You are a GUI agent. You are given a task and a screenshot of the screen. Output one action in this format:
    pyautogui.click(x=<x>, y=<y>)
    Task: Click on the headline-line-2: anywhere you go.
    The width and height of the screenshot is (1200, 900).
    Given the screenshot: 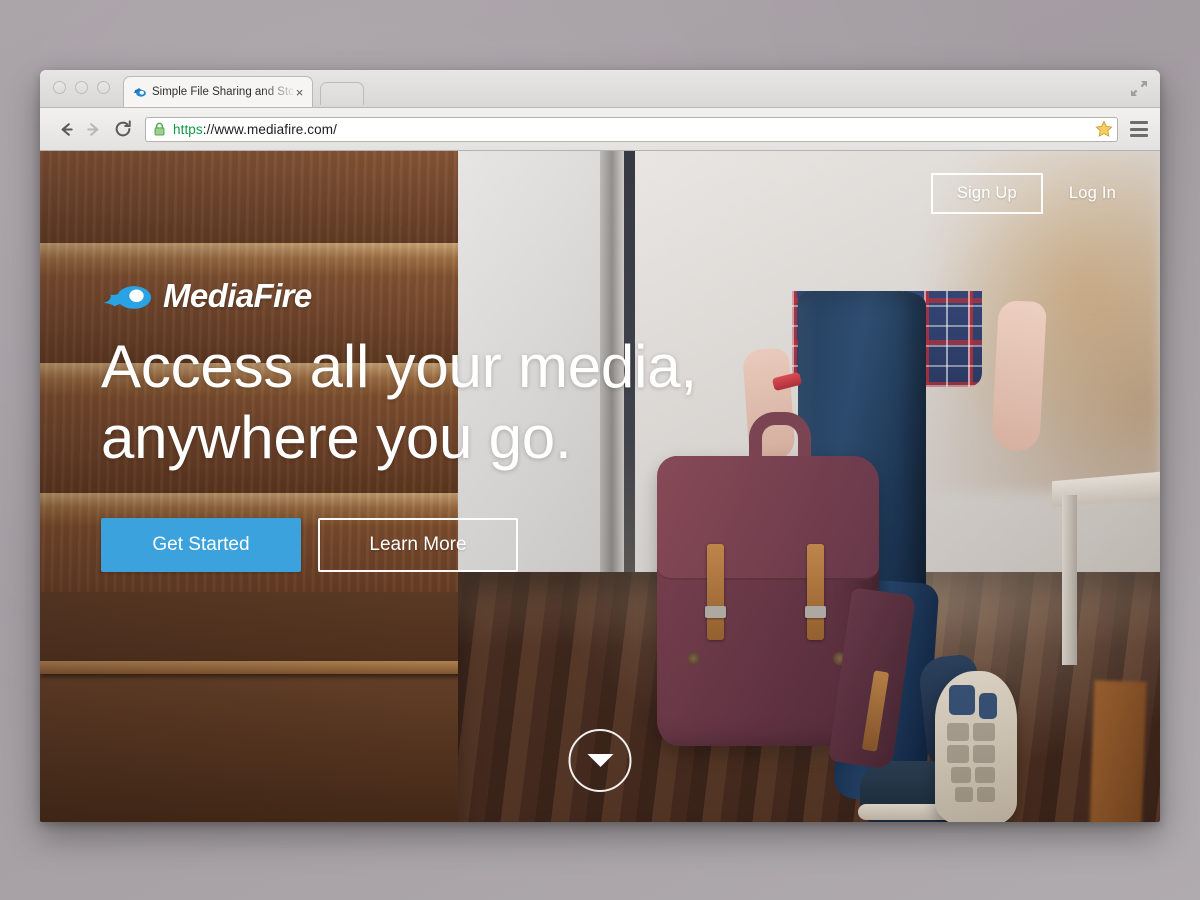 What is the action you would take?
    pyautogui.click(x=336, y=437)
    